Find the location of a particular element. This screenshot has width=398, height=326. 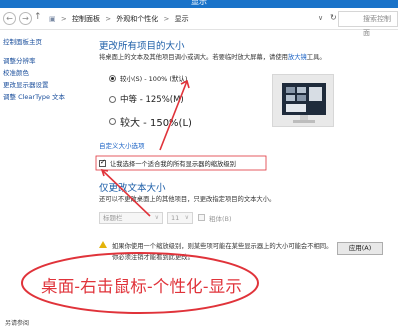

annotation-arrow-lower is located at coordinates (126, 193).